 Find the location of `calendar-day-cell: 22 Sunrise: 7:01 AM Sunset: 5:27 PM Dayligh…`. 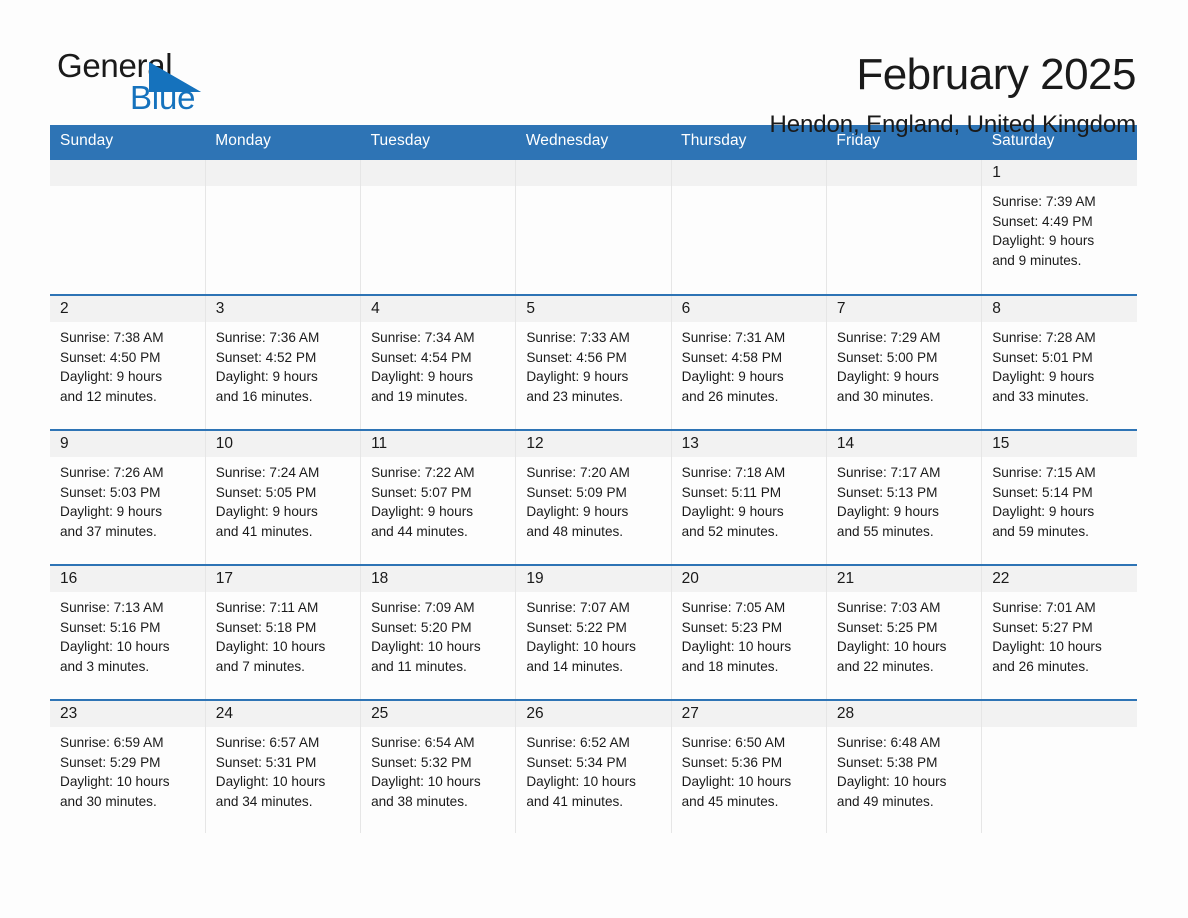

calendar-day-cell: 22 Sunrise: 7:01 AM Sunset: 5:27 PM Dayligh… is located at coordinates (1059, 632).